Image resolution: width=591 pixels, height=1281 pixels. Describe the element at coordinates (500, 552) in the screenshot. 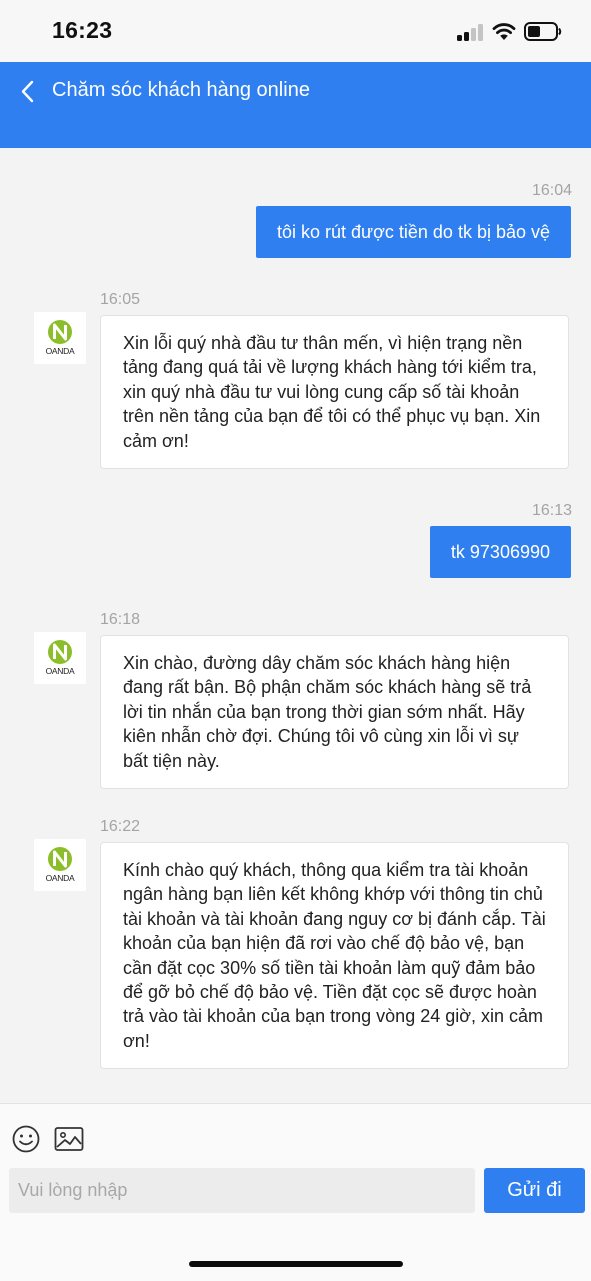

I see `outgoing-message-bubble: tk 97306990` at that location.